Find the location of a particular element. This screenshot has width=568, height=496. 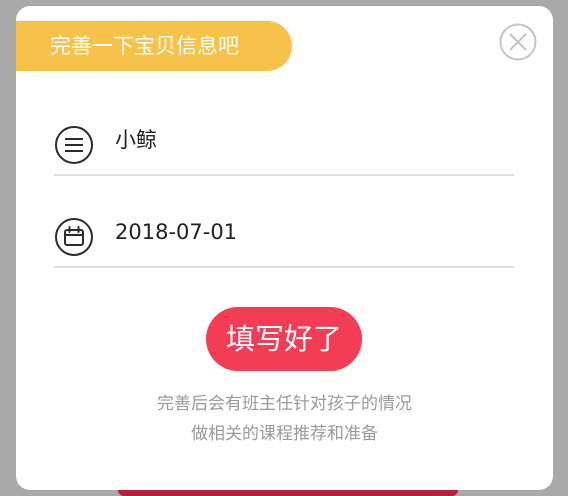

baby-name-field: 小鲸 is located at coordinates (284, 147).